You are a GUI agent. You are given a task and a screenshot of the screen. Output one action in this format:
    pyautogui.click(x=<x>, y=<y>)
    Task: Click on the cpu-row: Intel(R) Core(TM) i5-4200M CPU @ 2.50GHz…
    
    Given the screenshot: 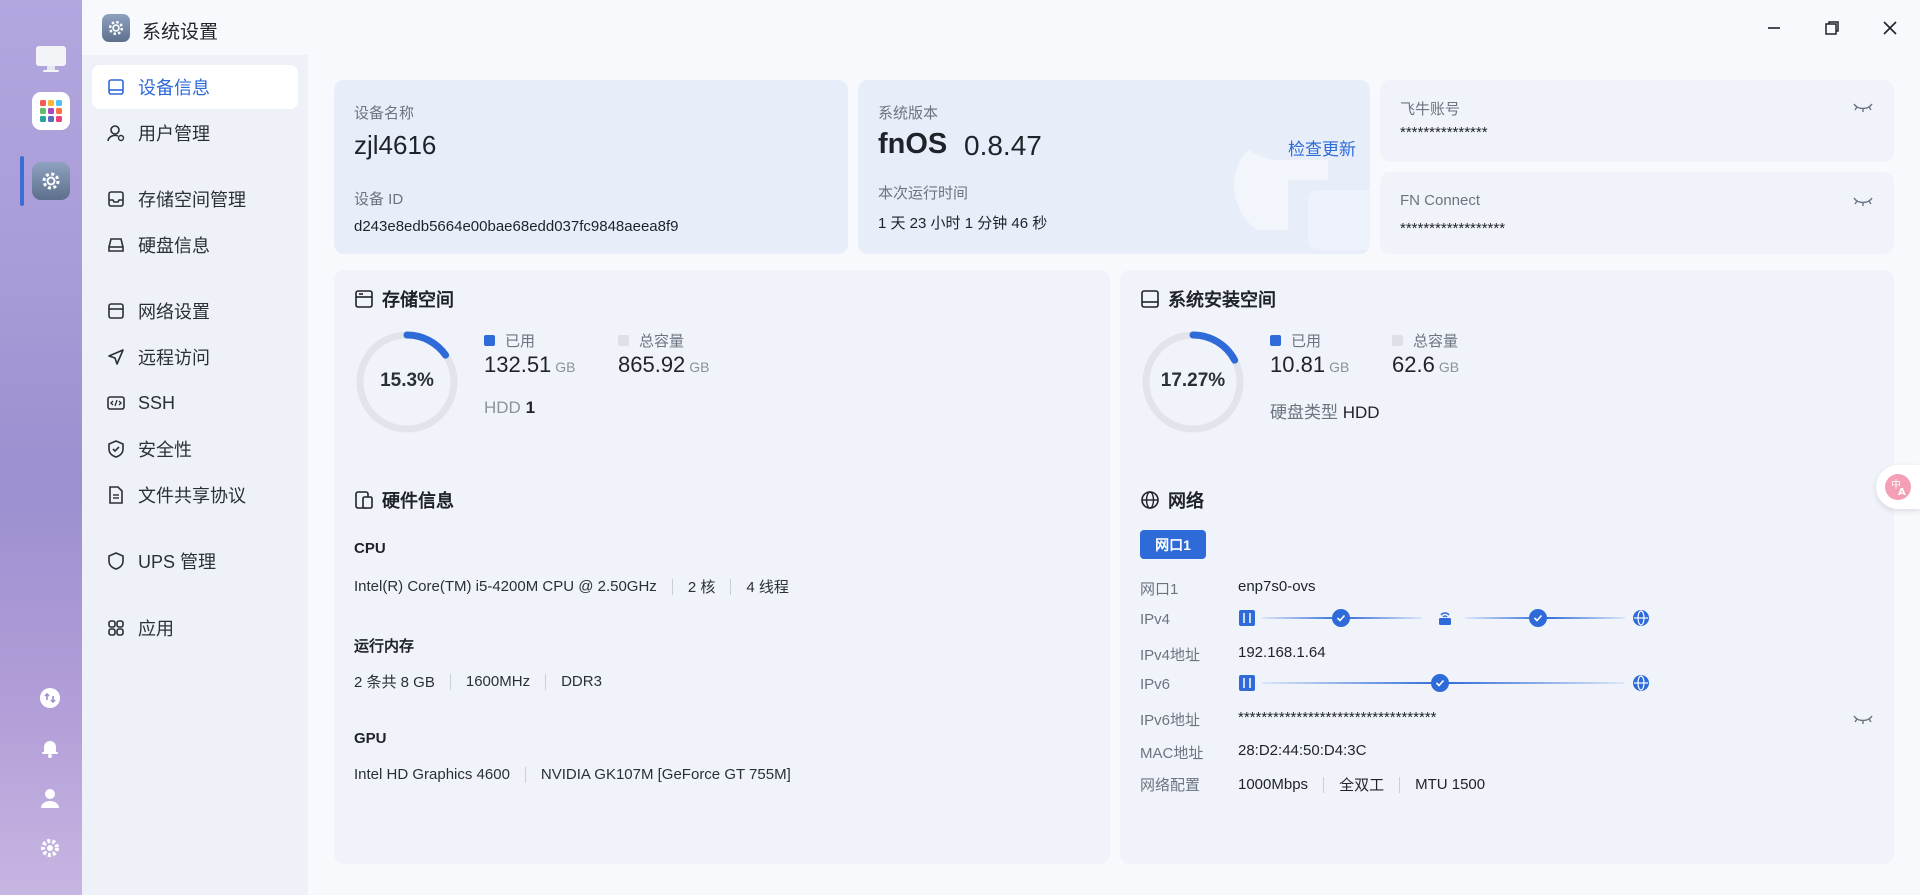 What is the action you would take?
    pyautogui.click(x=571, y=586)
    